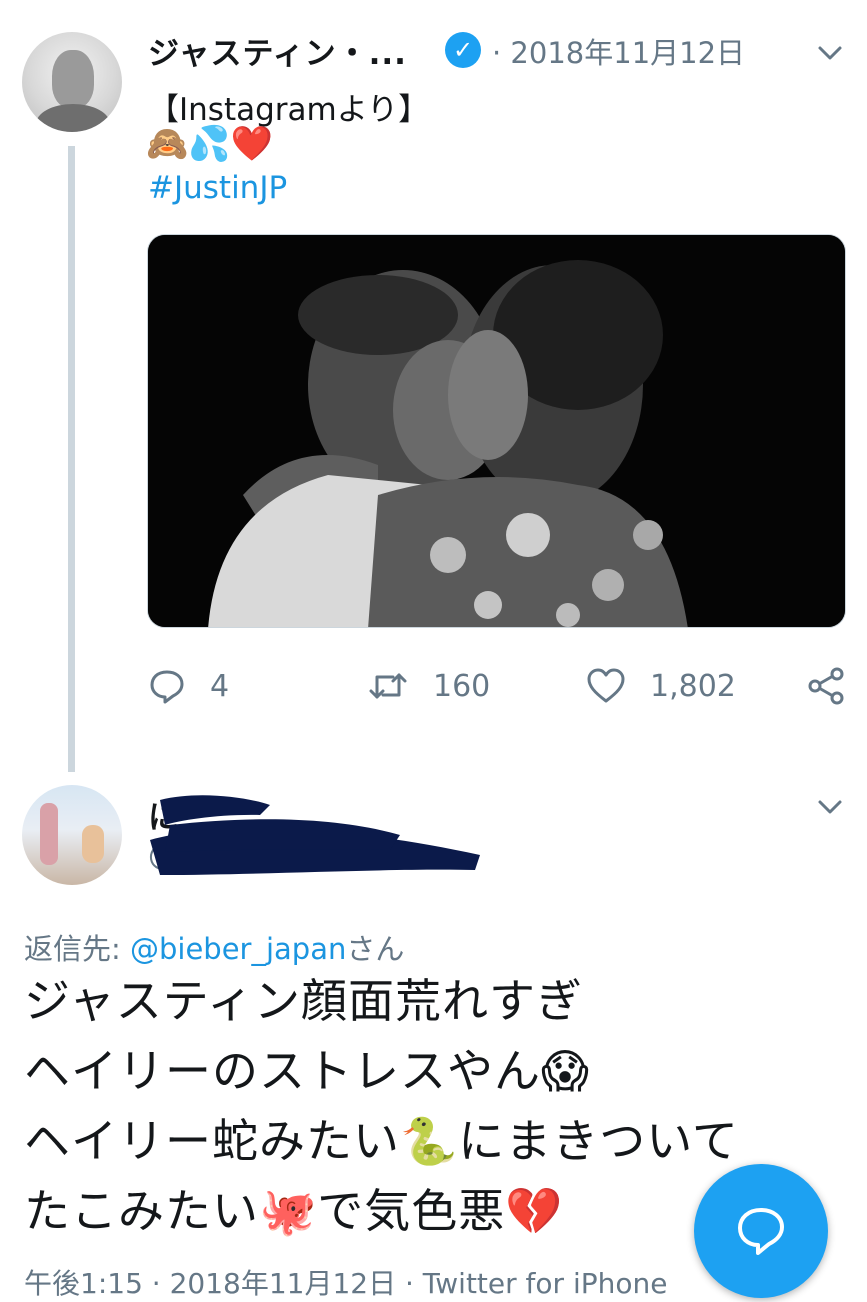 Image resolution: width=867 pixels, height=1302 pixels. I want to click on reply-button: 4, so click(188, 686).